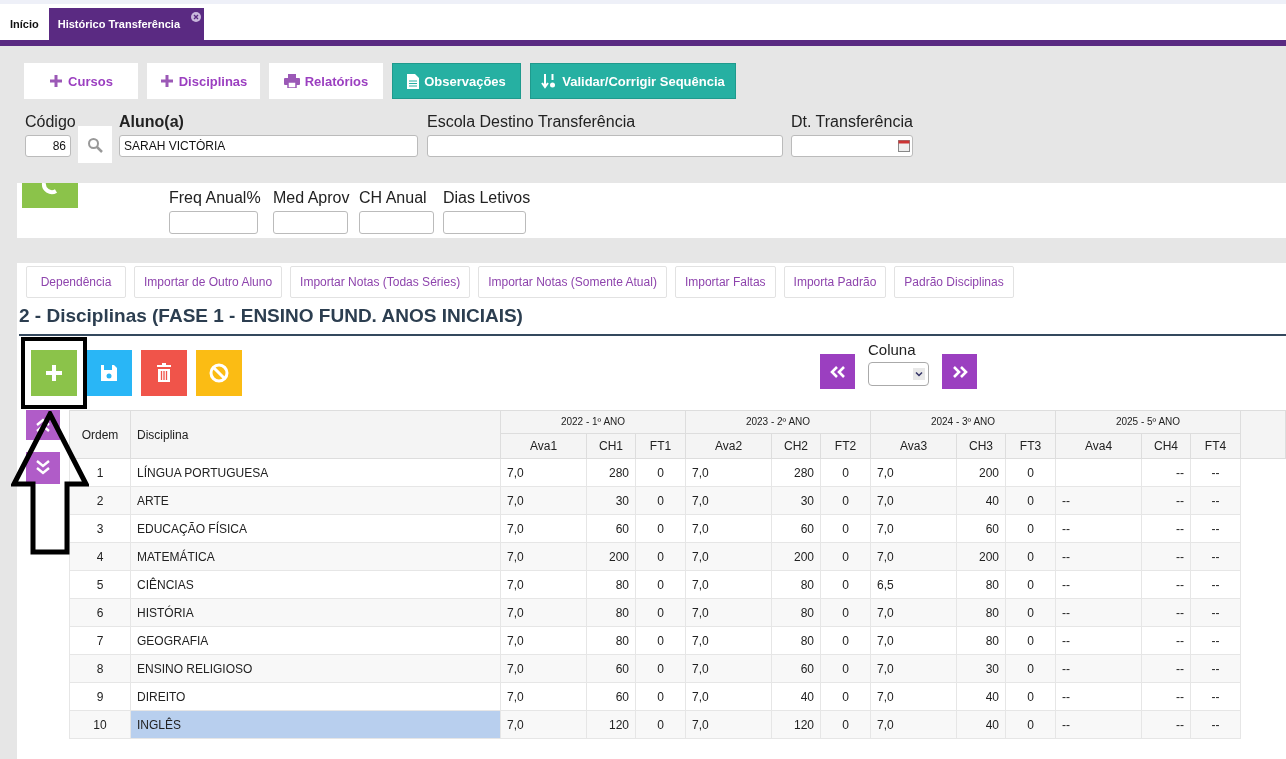 The height and width of the screenshot is (759, 1286). I want to click on column-select, so click(898, 374).